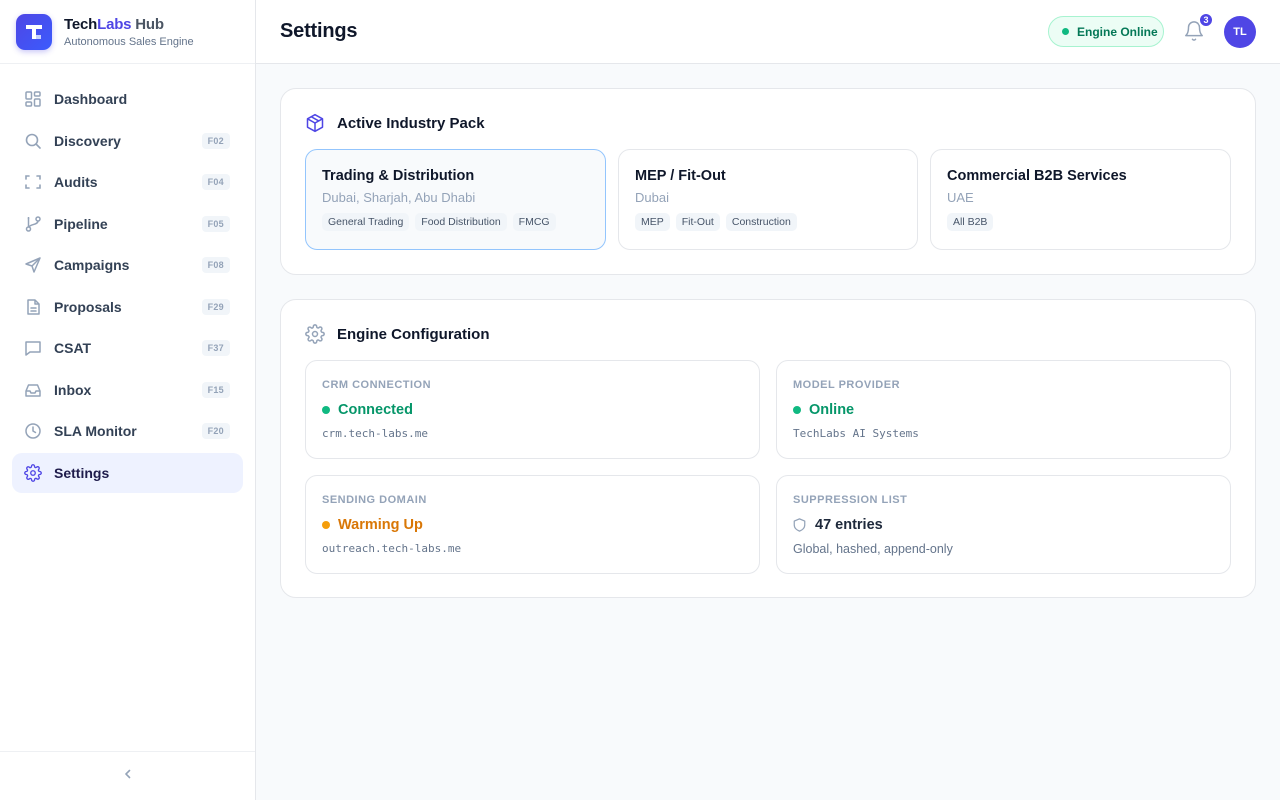 The height and width of the screenshot is (800, 1280). I want to click on sidebar-item-label: SLA Monitor, so click(95, 431).